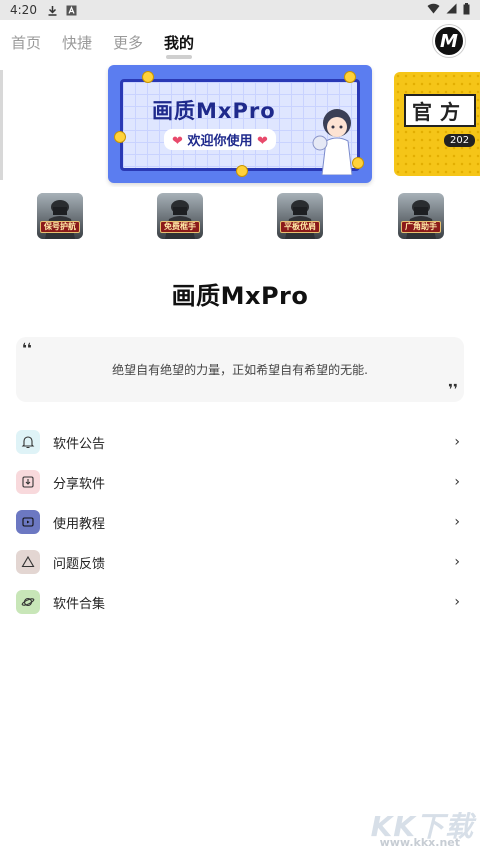 The width and height of the screenshot is (480, 853). Describe the element at coordinates (79, 484) in the screenshot. I see `menu-item-label: 分享软件` at that location.